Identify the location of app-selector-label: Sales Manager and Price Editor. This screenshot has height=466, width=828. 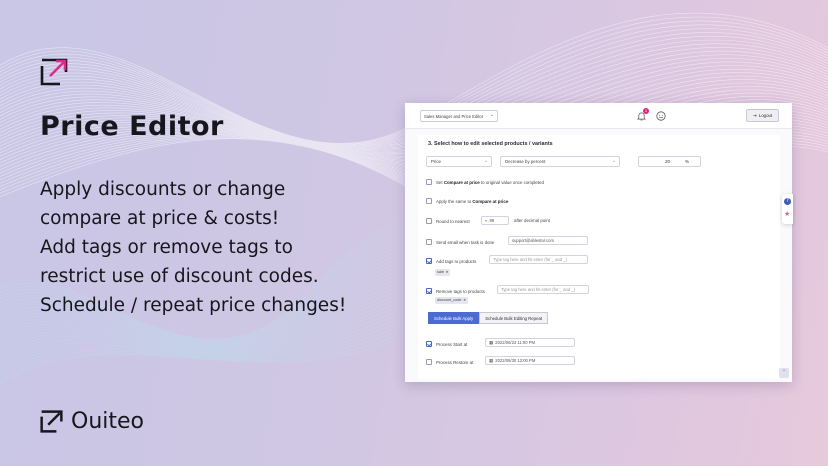
(454, 116).